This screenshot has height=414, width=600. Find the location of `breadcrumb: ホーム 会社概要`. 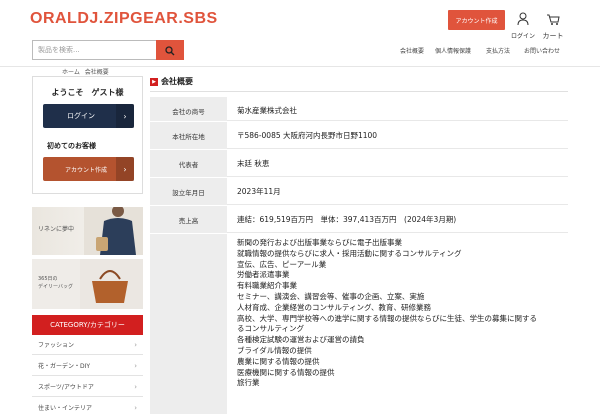

breadcrumb: ホーム 会社概要 is located at coordinates (85, 71).